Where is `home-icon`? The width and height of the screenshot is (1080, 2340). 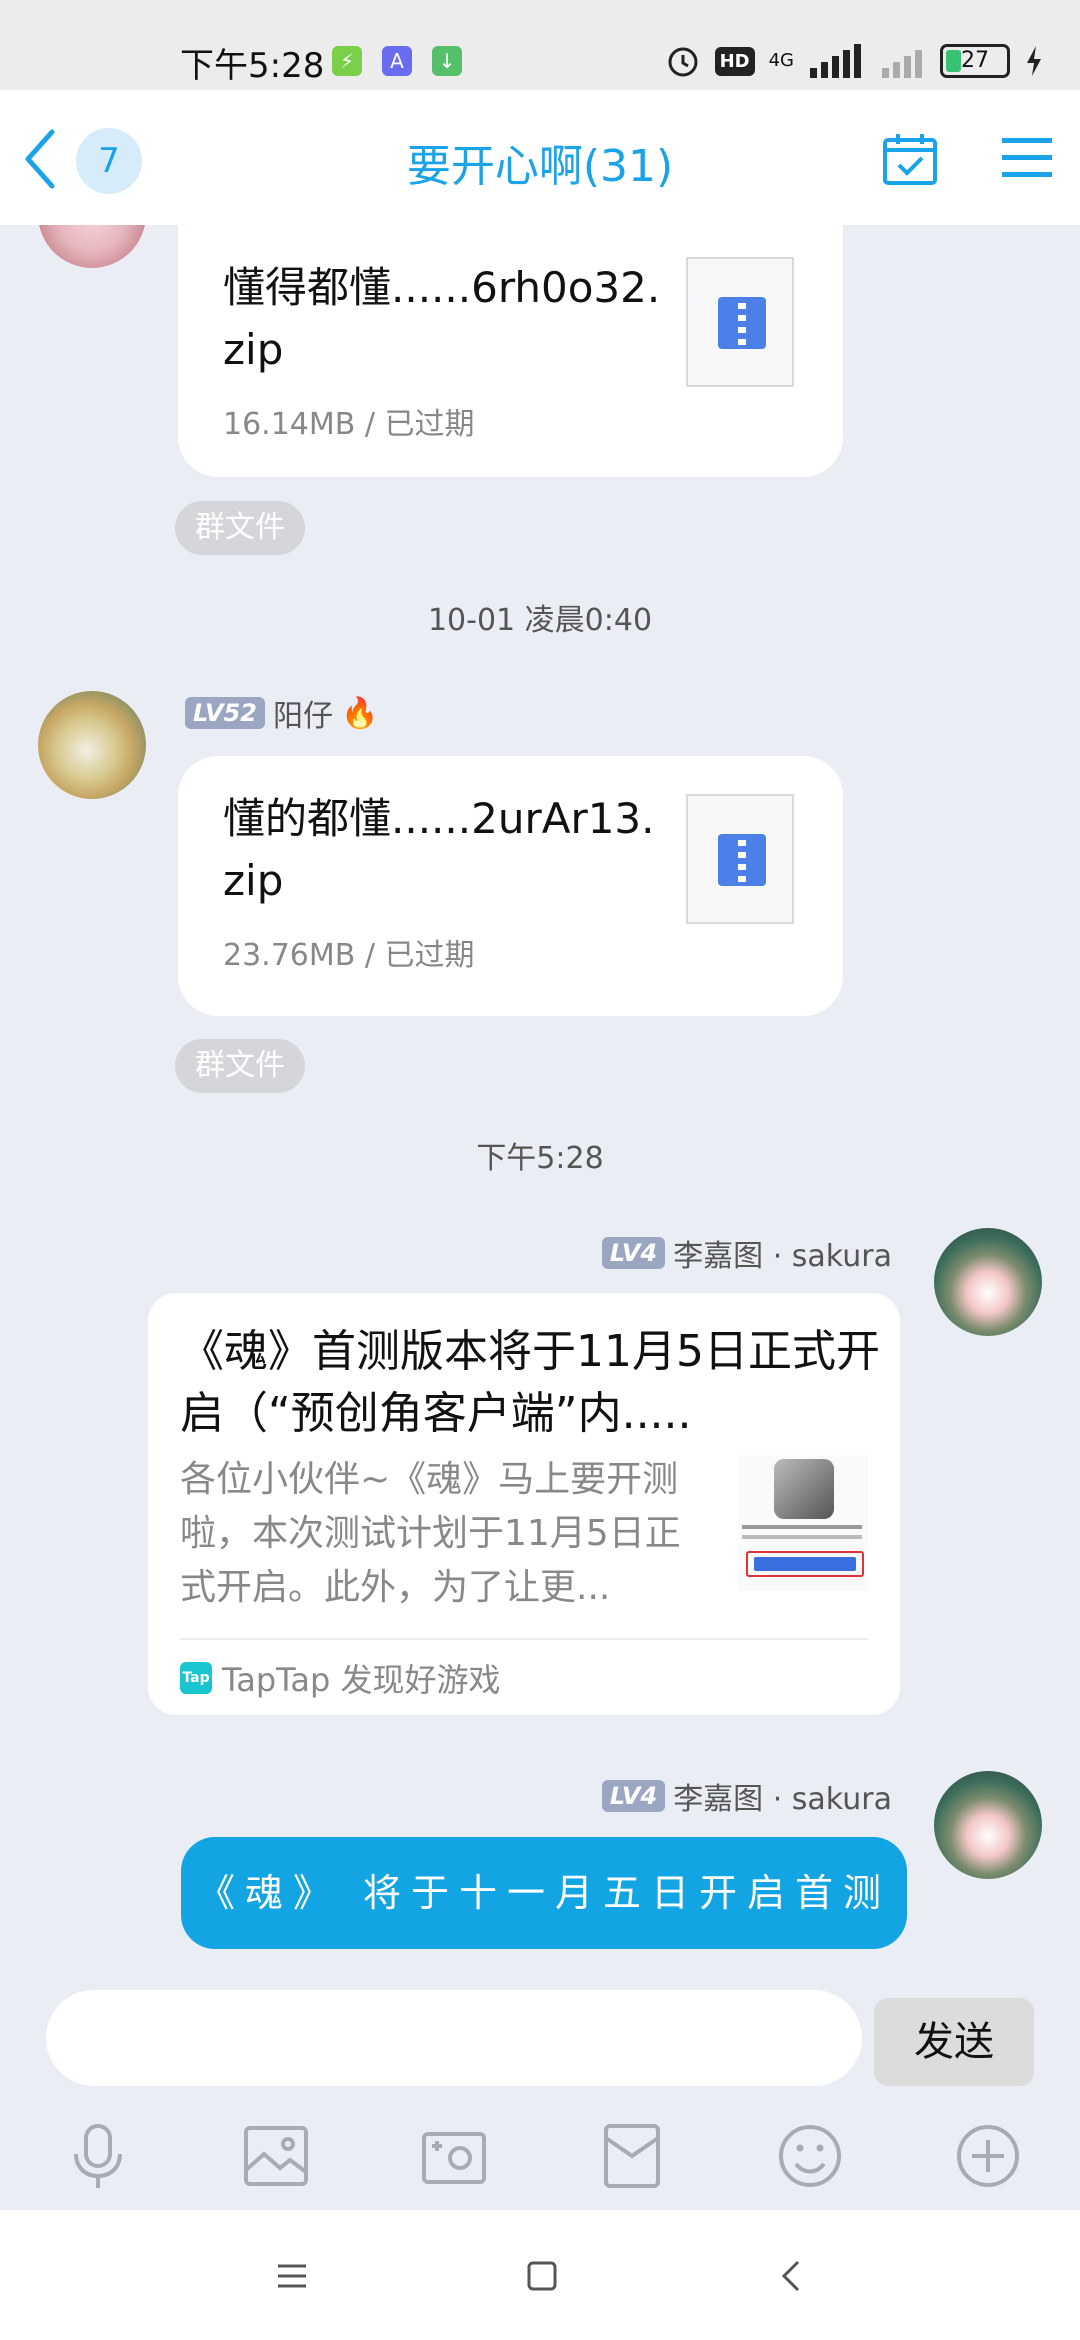
home-icon is located at coordinates (542, 2276).